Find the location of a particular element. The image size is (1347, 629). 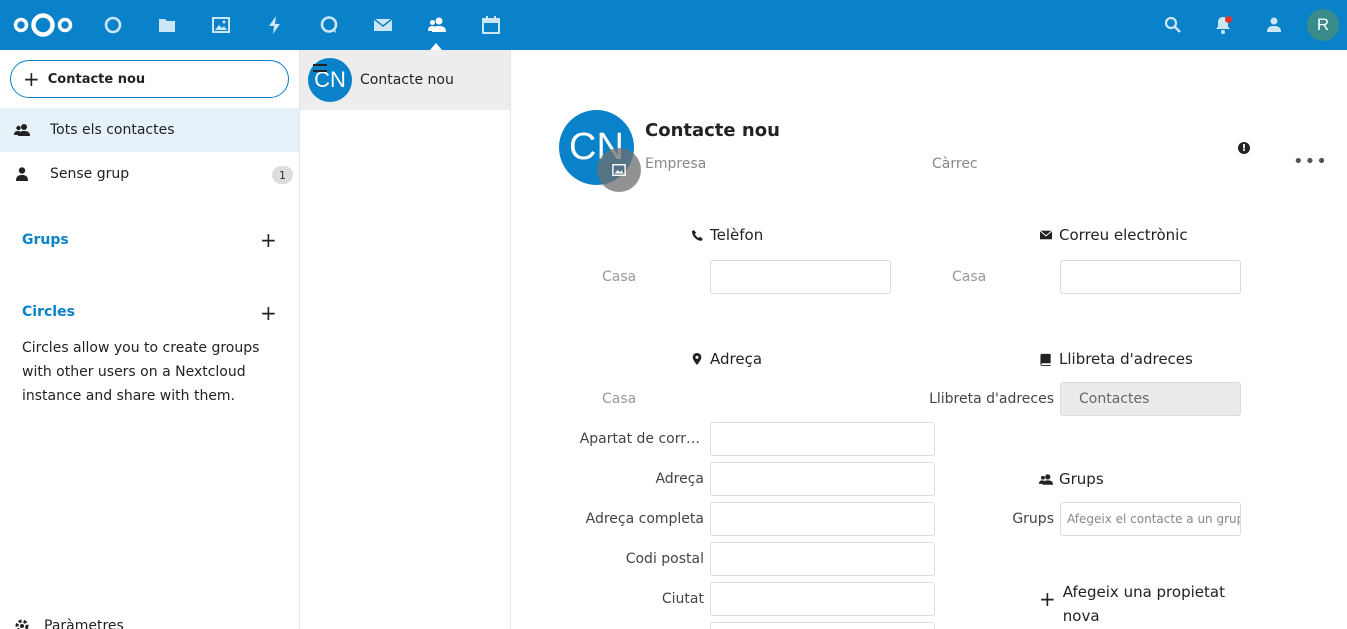

nextcloud-logo-icon is located at coordinates (43, 25).